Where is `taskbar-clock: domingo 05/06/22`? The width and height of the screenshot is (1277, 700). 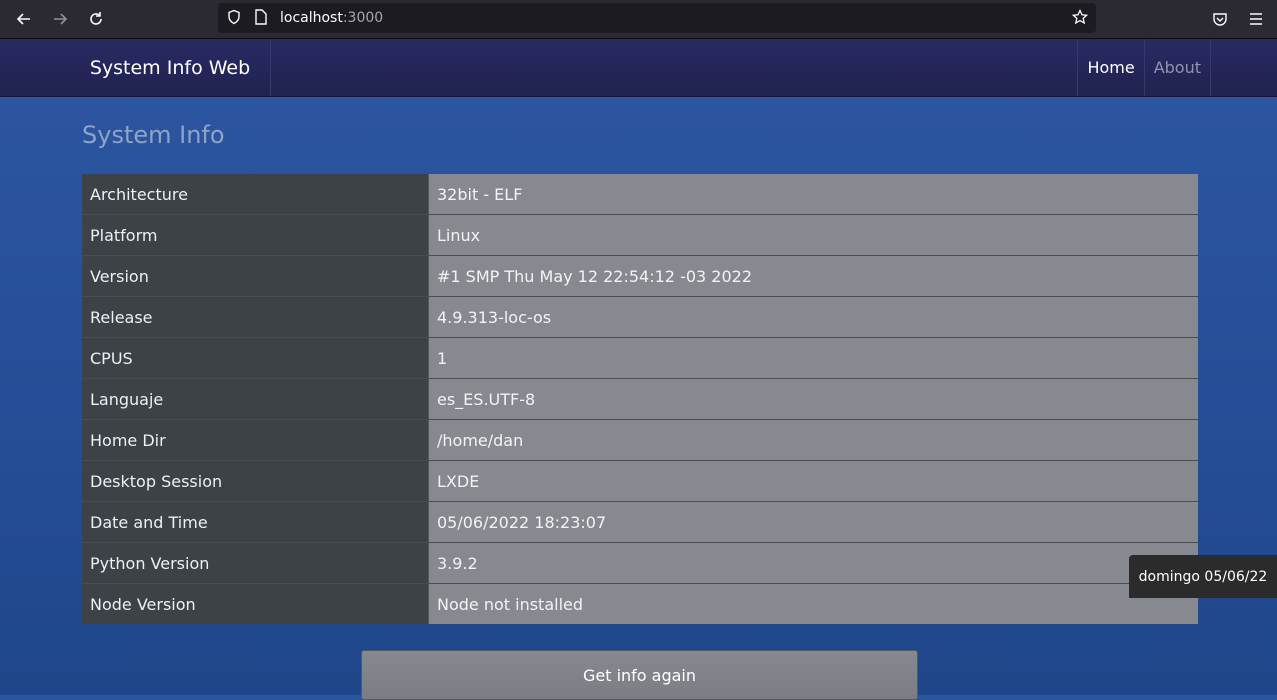 taskbar-clock: domingo 05/06/22 is located at coordinates (1203, 576).